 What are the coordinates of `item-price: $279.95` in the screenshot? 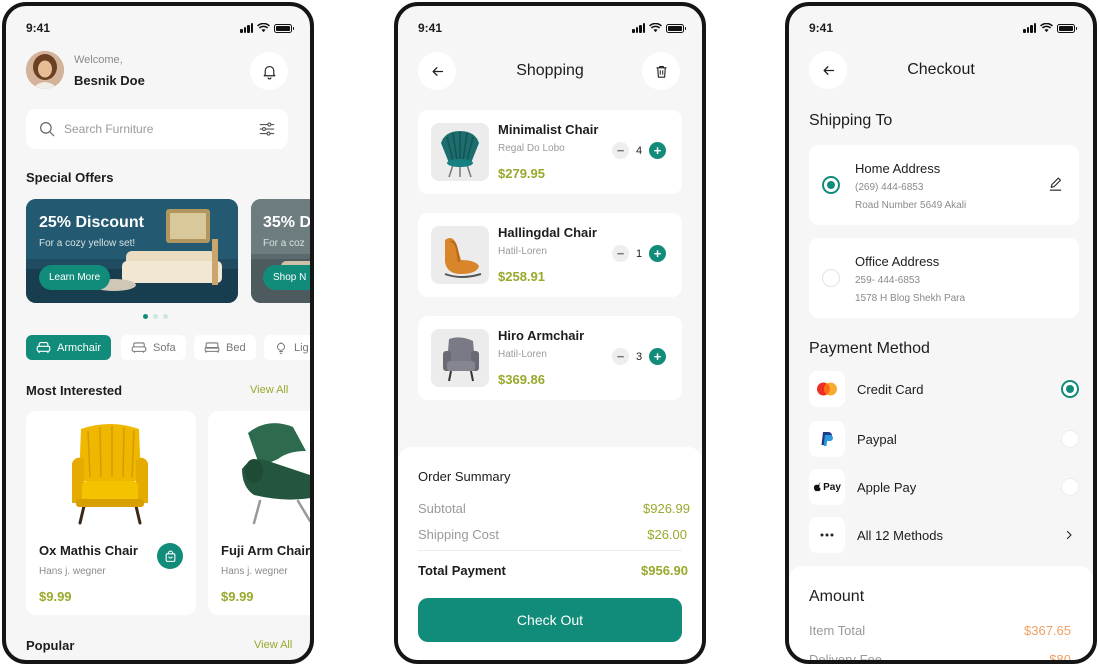 It's located at (521, 173).